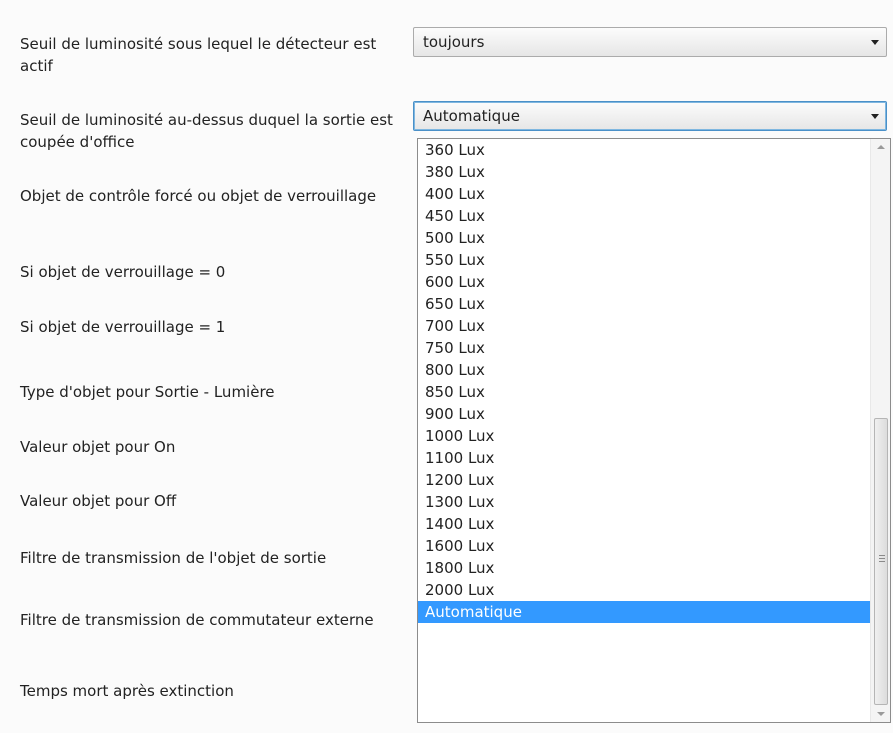 This screenshot has width=893, height=733. Describe the element at coordinates (644, 458) in the screenshot. I see `option-item: 1100 Lux` at that location.